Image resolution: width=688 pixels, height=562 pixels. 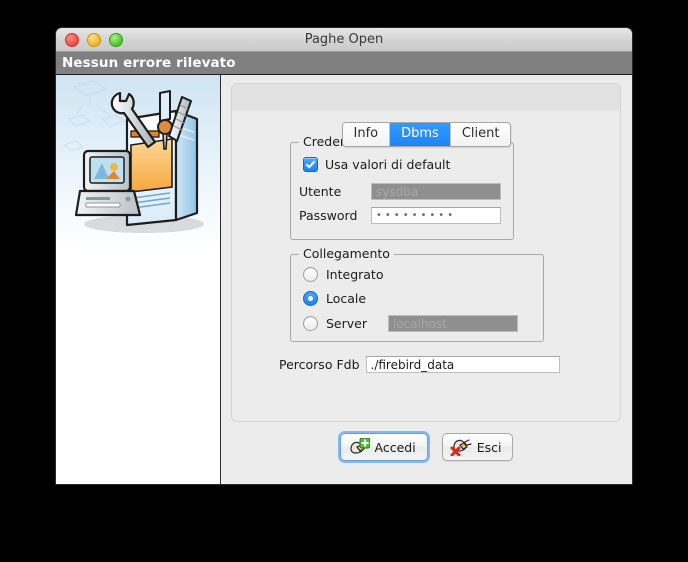 I want to click on password-mask: •••••••••, so click(x=416, y=215).